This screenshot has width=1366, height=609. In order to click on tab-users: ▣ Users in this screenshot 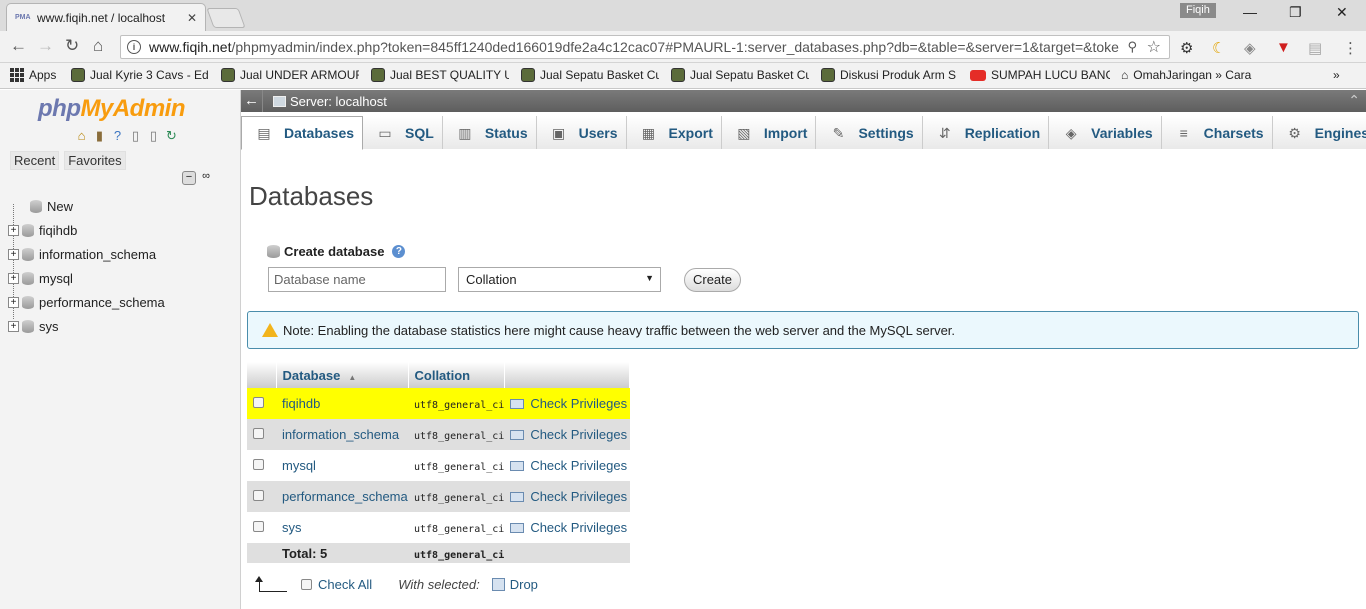, I will do `click(581, 132)`.